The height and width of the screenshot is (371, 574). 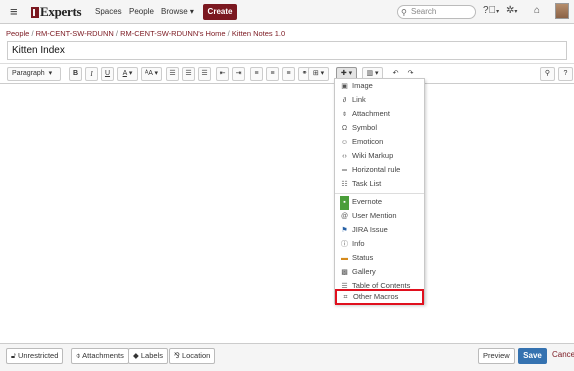 What do you see at coordinates (547, 74) in the screenshot?
I see `find-replace-icon: ⚲` at bounding box center [547, 74].